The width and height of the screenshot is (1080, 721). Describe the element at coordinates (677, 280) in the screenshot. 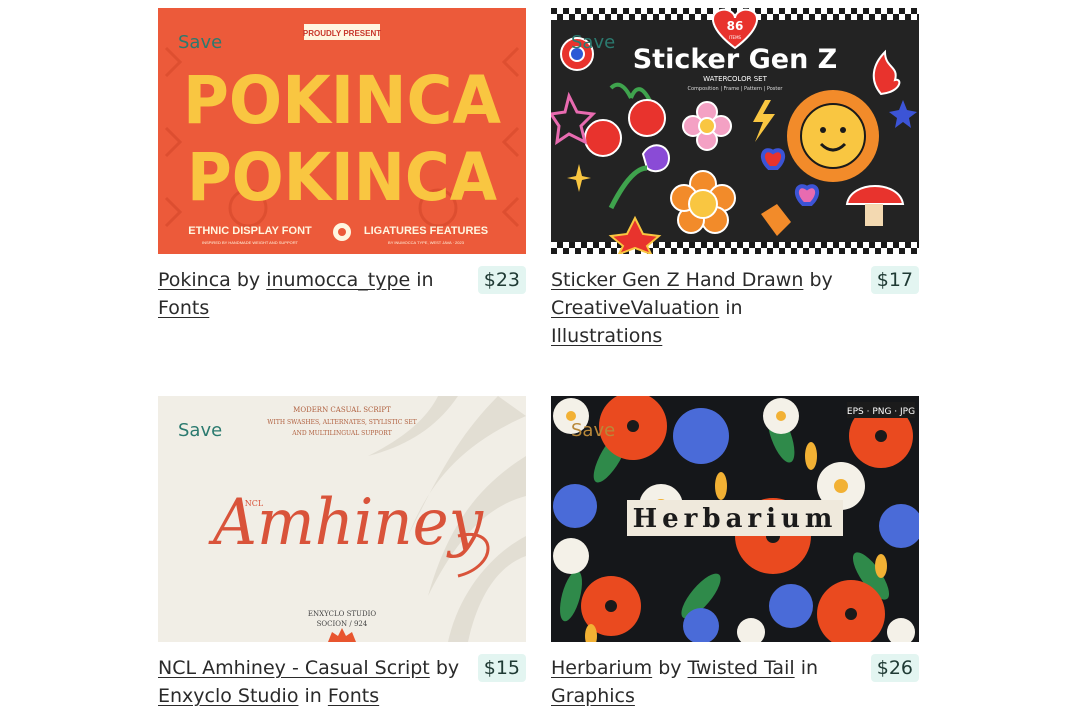

I see `product-title-link: Sticker Gen Z Hand Drawn` at that location.